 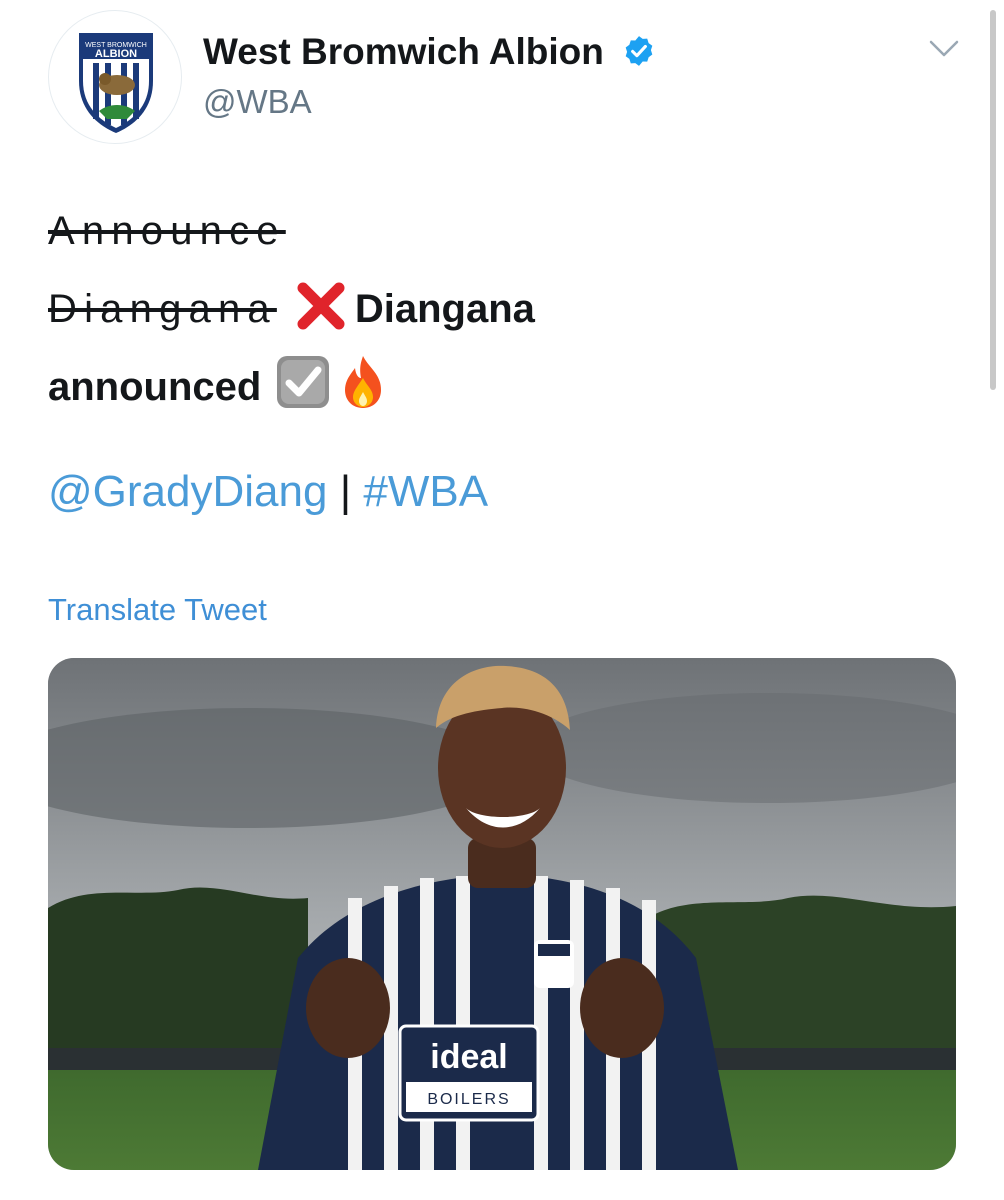 What do you see at coordinates (944, 49) in the screenshot?
I see `chevron-down-icon` at bounding box center [944, 49].